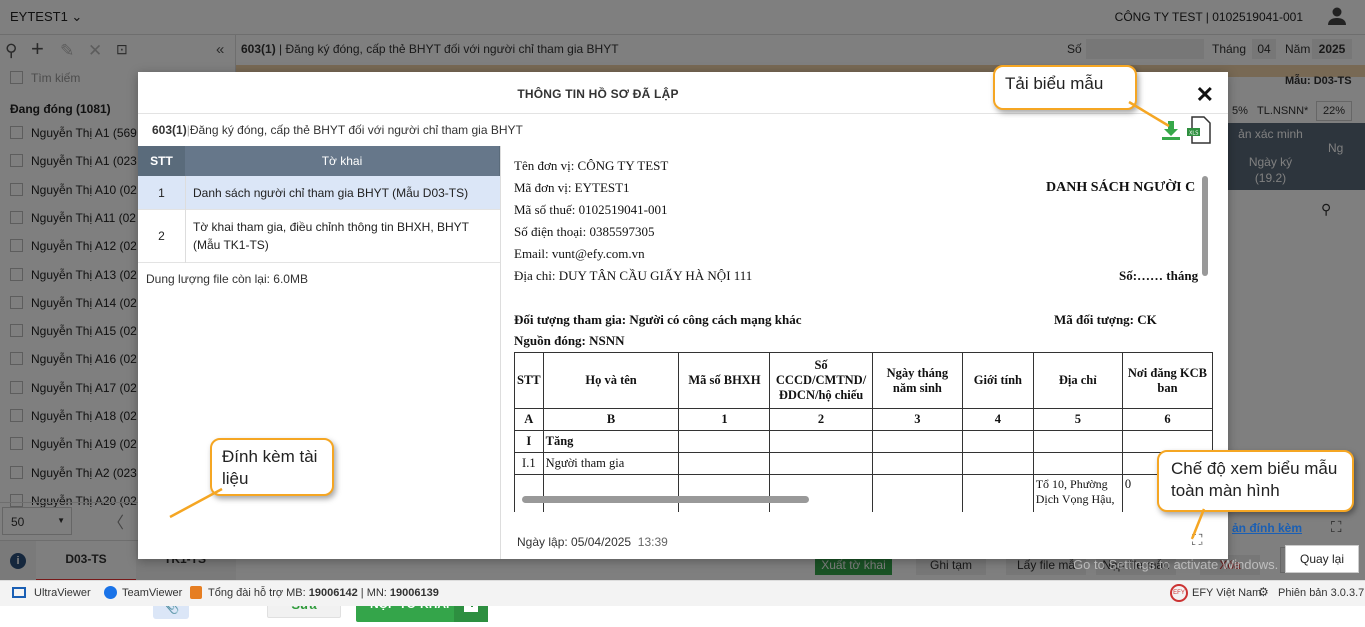 The height and width of the screenshot is (627, 1365). What do you see at coordinates (161, 193) in the screenshot?
I see `row-stt: 1` at bounding box center [161, 193].